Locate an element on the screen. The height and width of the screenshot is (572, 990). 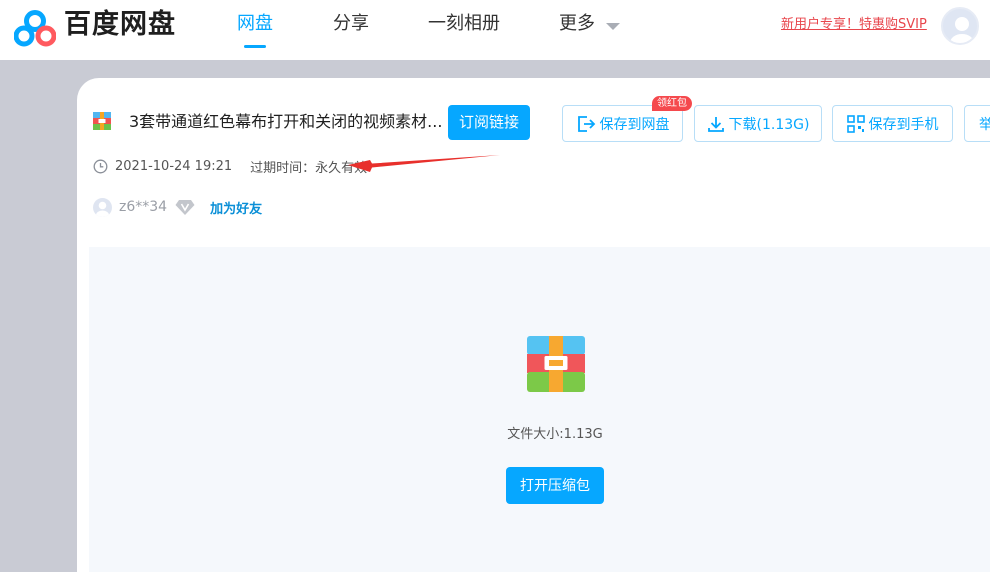
clock-icon is located at coordinates (100, 166).